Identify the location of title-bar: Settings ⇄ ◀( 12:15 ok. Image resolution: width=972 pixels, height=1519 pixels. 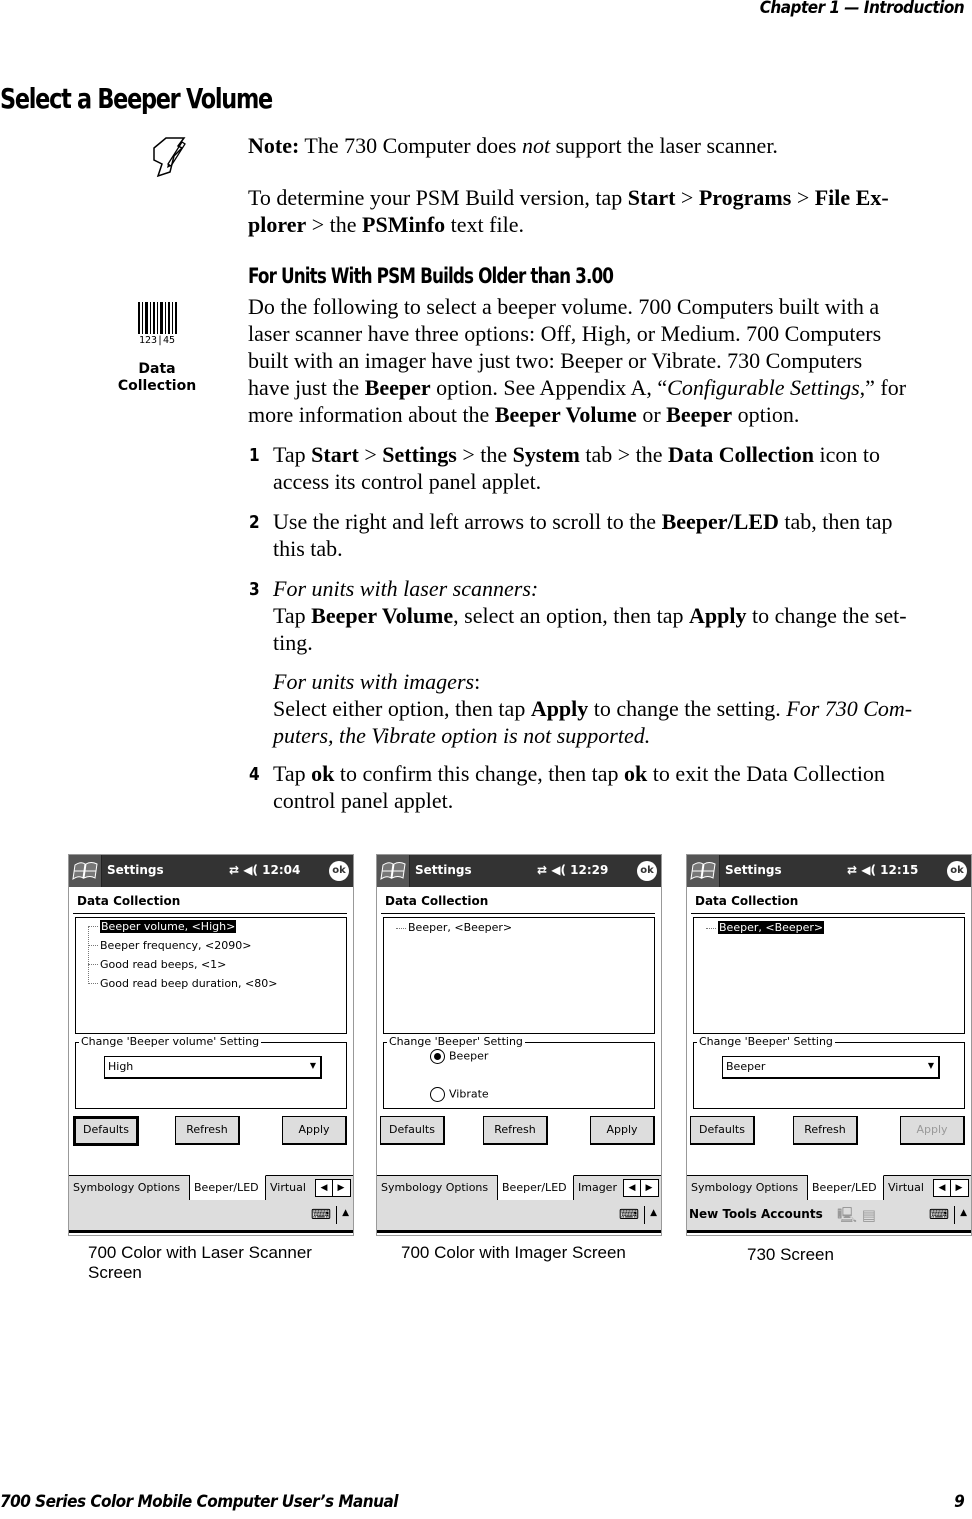
(829, 871).